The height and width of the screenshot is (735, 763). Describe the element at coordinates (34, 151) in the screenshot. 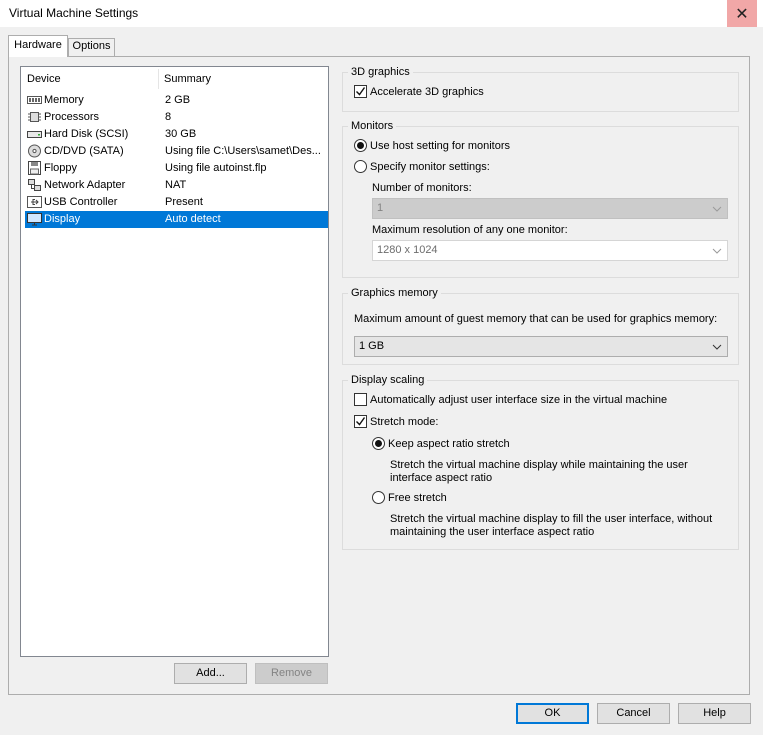

I see `cd-dvd-icon` at that location.